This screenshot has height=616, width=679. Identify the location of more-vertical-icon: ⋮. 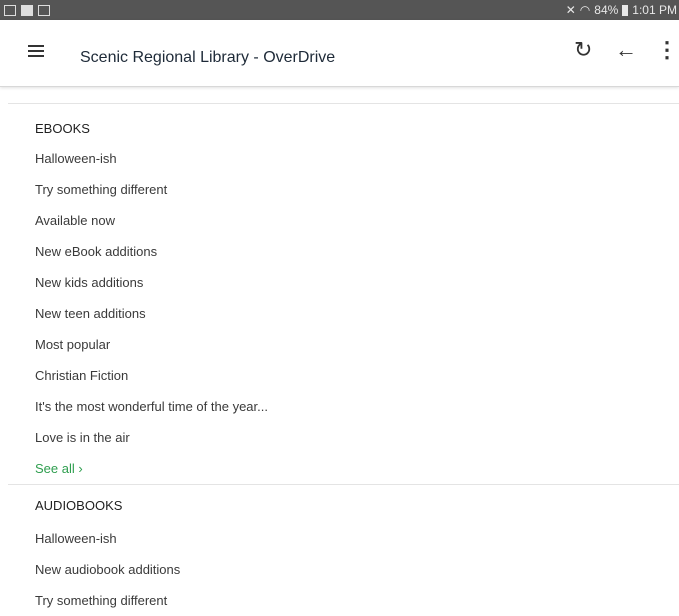
(667, 50).